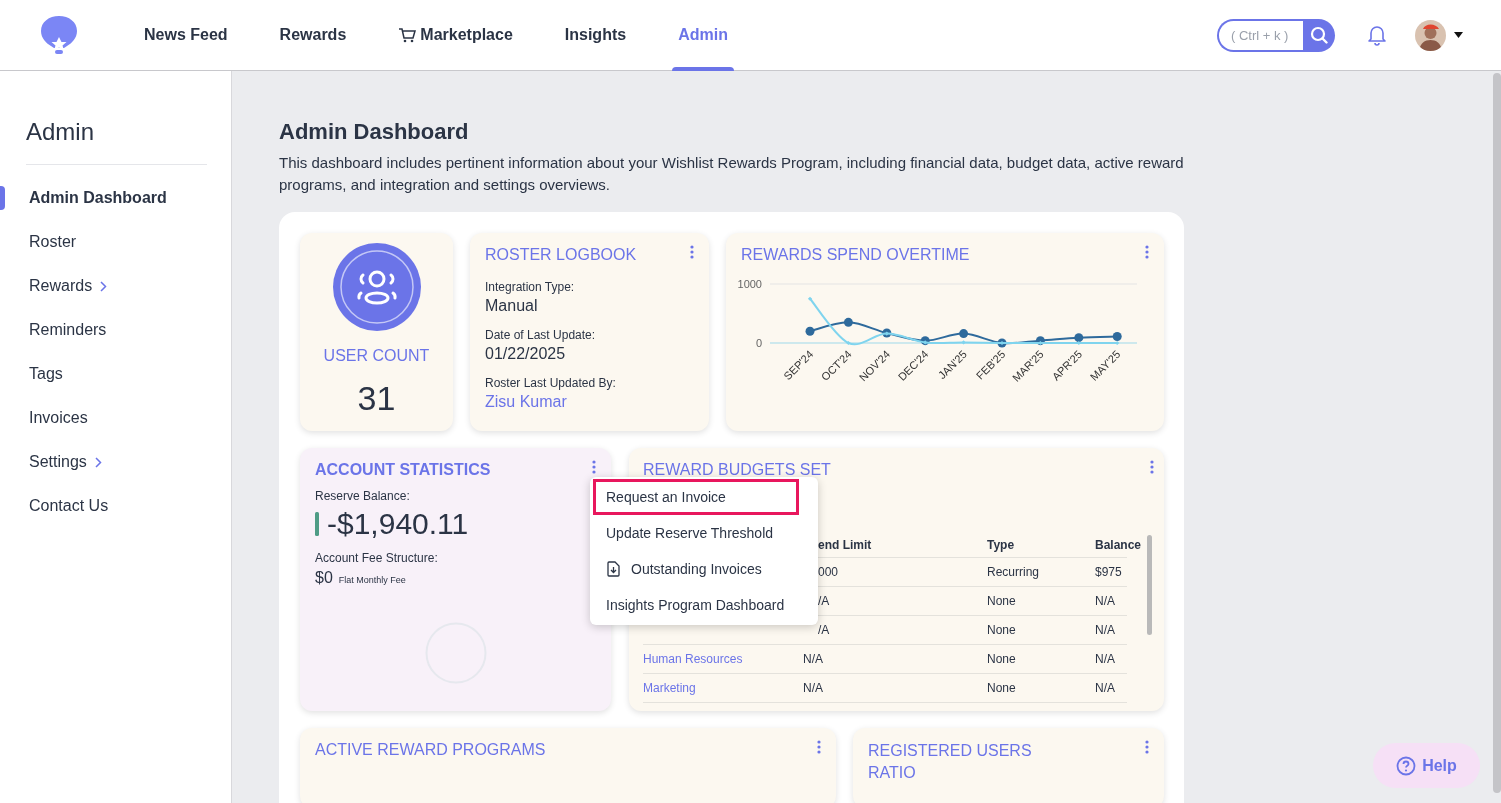 This screenshot has height=803, width=1501. Describe the element at coordinates (703, 35) in the screenshot. I see `nav-tab: Admin` at that location.